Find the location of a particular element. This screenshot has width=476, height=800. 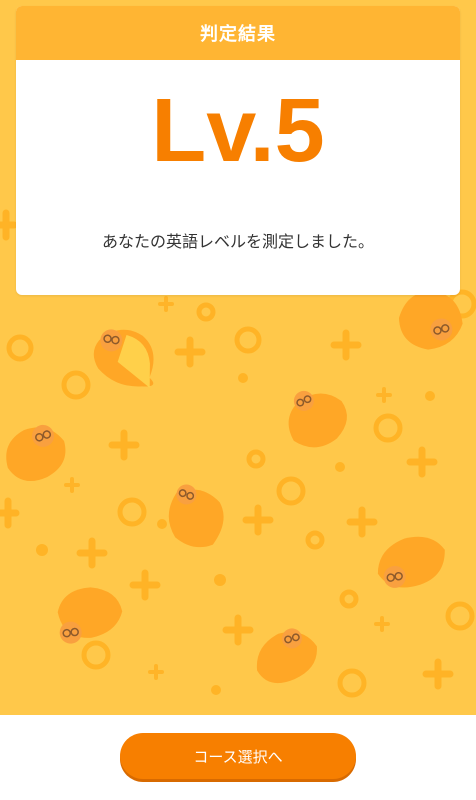

level-display: Lv.5 is located at coordinates (238, 131).